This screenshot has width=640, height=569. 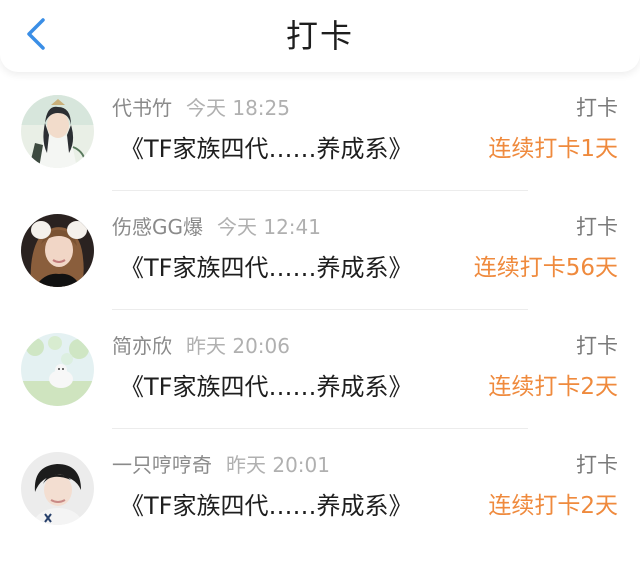 I want to click on entry-meta: 简亦欣 昨天 20:06, so click(x=201, y=346).